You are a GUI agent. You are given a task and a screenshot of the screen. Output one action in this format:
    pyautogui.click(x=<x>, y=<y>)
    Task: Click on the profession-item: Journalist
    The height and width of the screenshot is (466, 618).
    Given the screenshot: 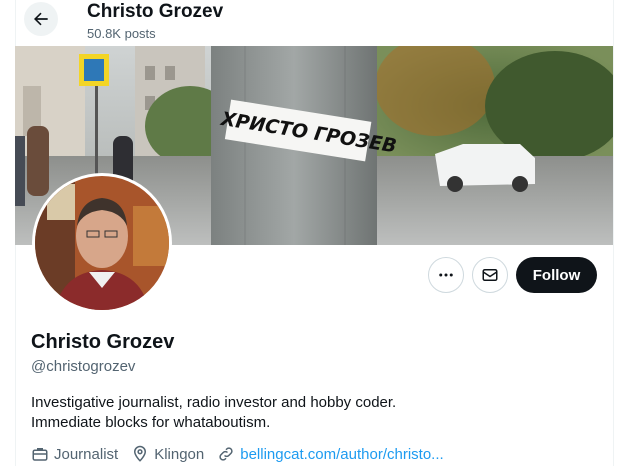 What is the action you would take?
    pyautogui.click(x=74, y=454)
    